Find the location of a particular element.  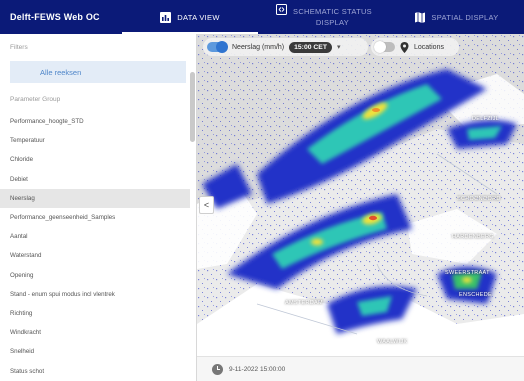

list-item: Temperatuur is located at coordinates (95, 140).